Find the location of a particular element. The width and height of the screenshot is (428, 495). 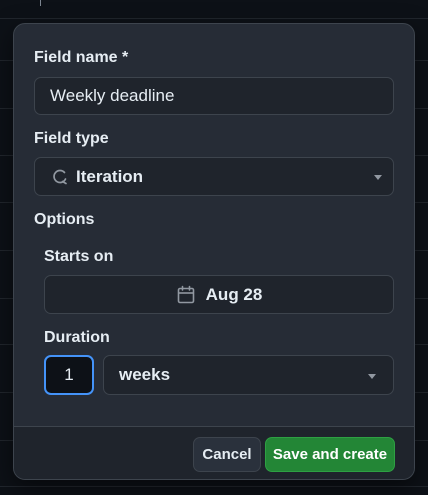

duration-number-input: 1 is located at coordinates (69, 375).